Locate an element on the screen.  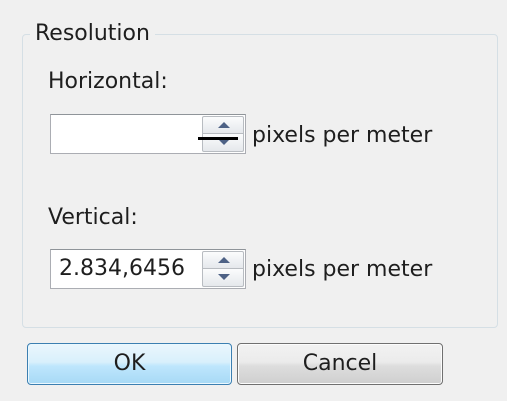
horizontal-units-label: pixels per meter is located at coordinates (342, 135).